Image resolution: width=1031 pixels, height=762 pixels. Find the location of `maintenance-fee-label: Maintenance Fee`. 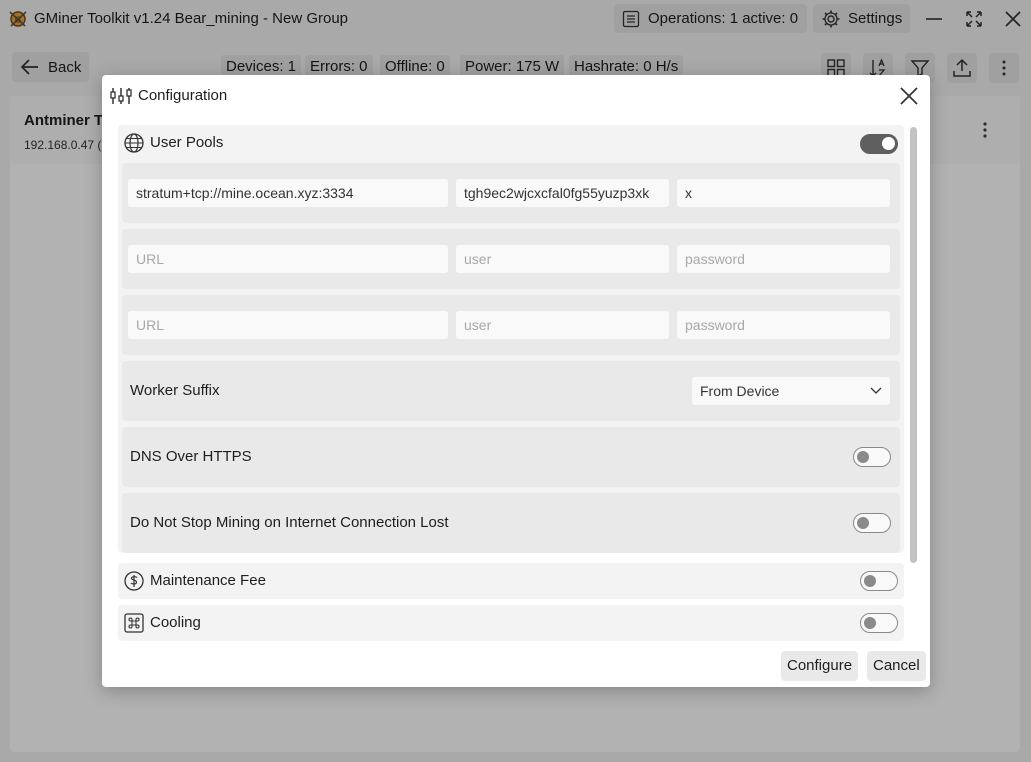

maintenance-fee-label: Maintenance Fee is located at coordinates (208, 580).